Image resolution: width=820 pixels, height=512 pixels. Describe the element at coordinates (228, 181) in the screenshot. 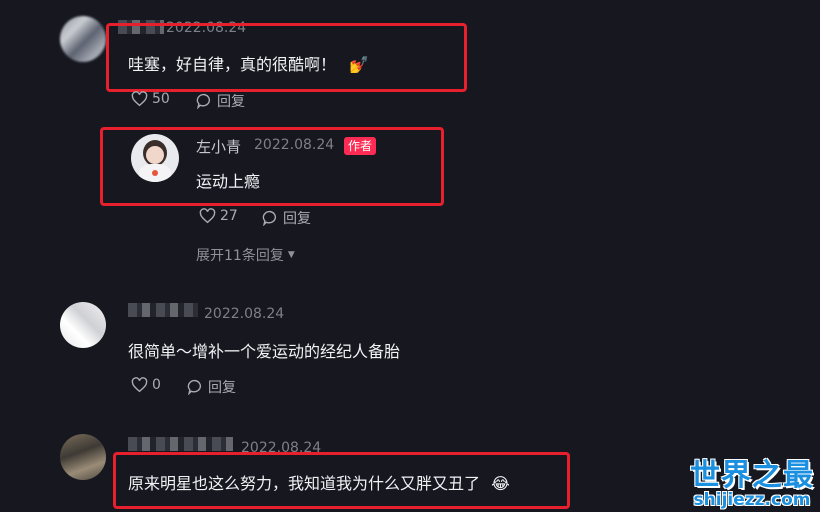

I see `comment-body: 运动上瘾` at that location.